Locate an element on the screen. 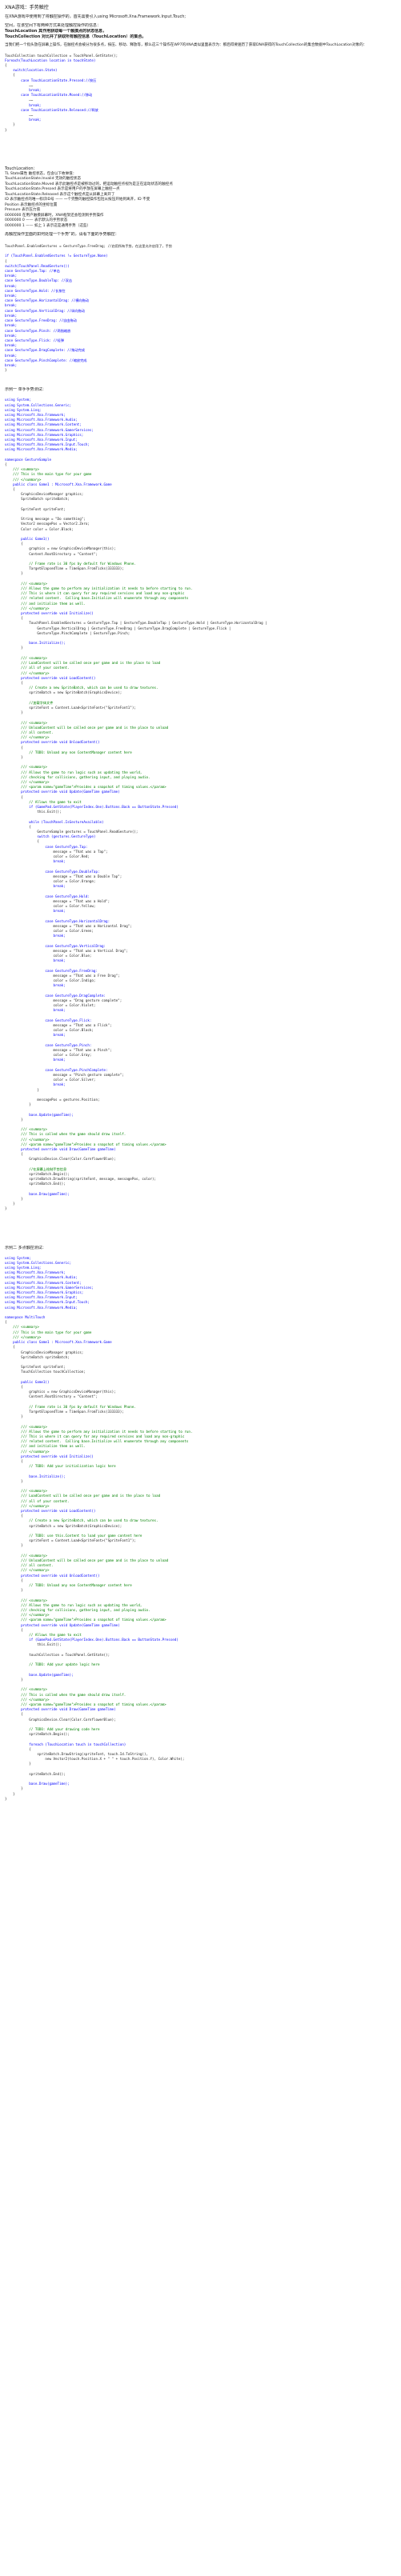  section-heading: TouchLocation： is located at coordinates (22, 168).